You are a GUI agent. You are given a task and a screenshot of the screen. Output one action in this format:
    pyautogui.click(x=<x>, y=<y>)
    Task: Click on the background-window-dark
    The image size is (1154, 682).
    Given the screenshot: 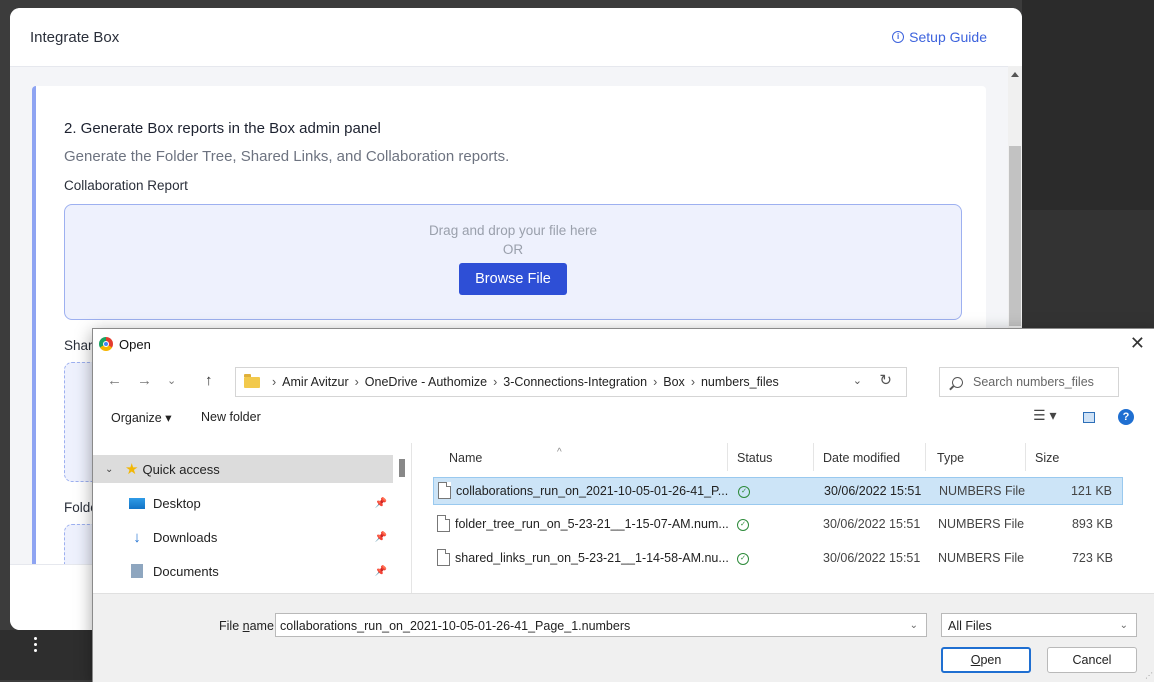 What is the action you would take?
    pyautogui.click(x=1088, y=105)
    